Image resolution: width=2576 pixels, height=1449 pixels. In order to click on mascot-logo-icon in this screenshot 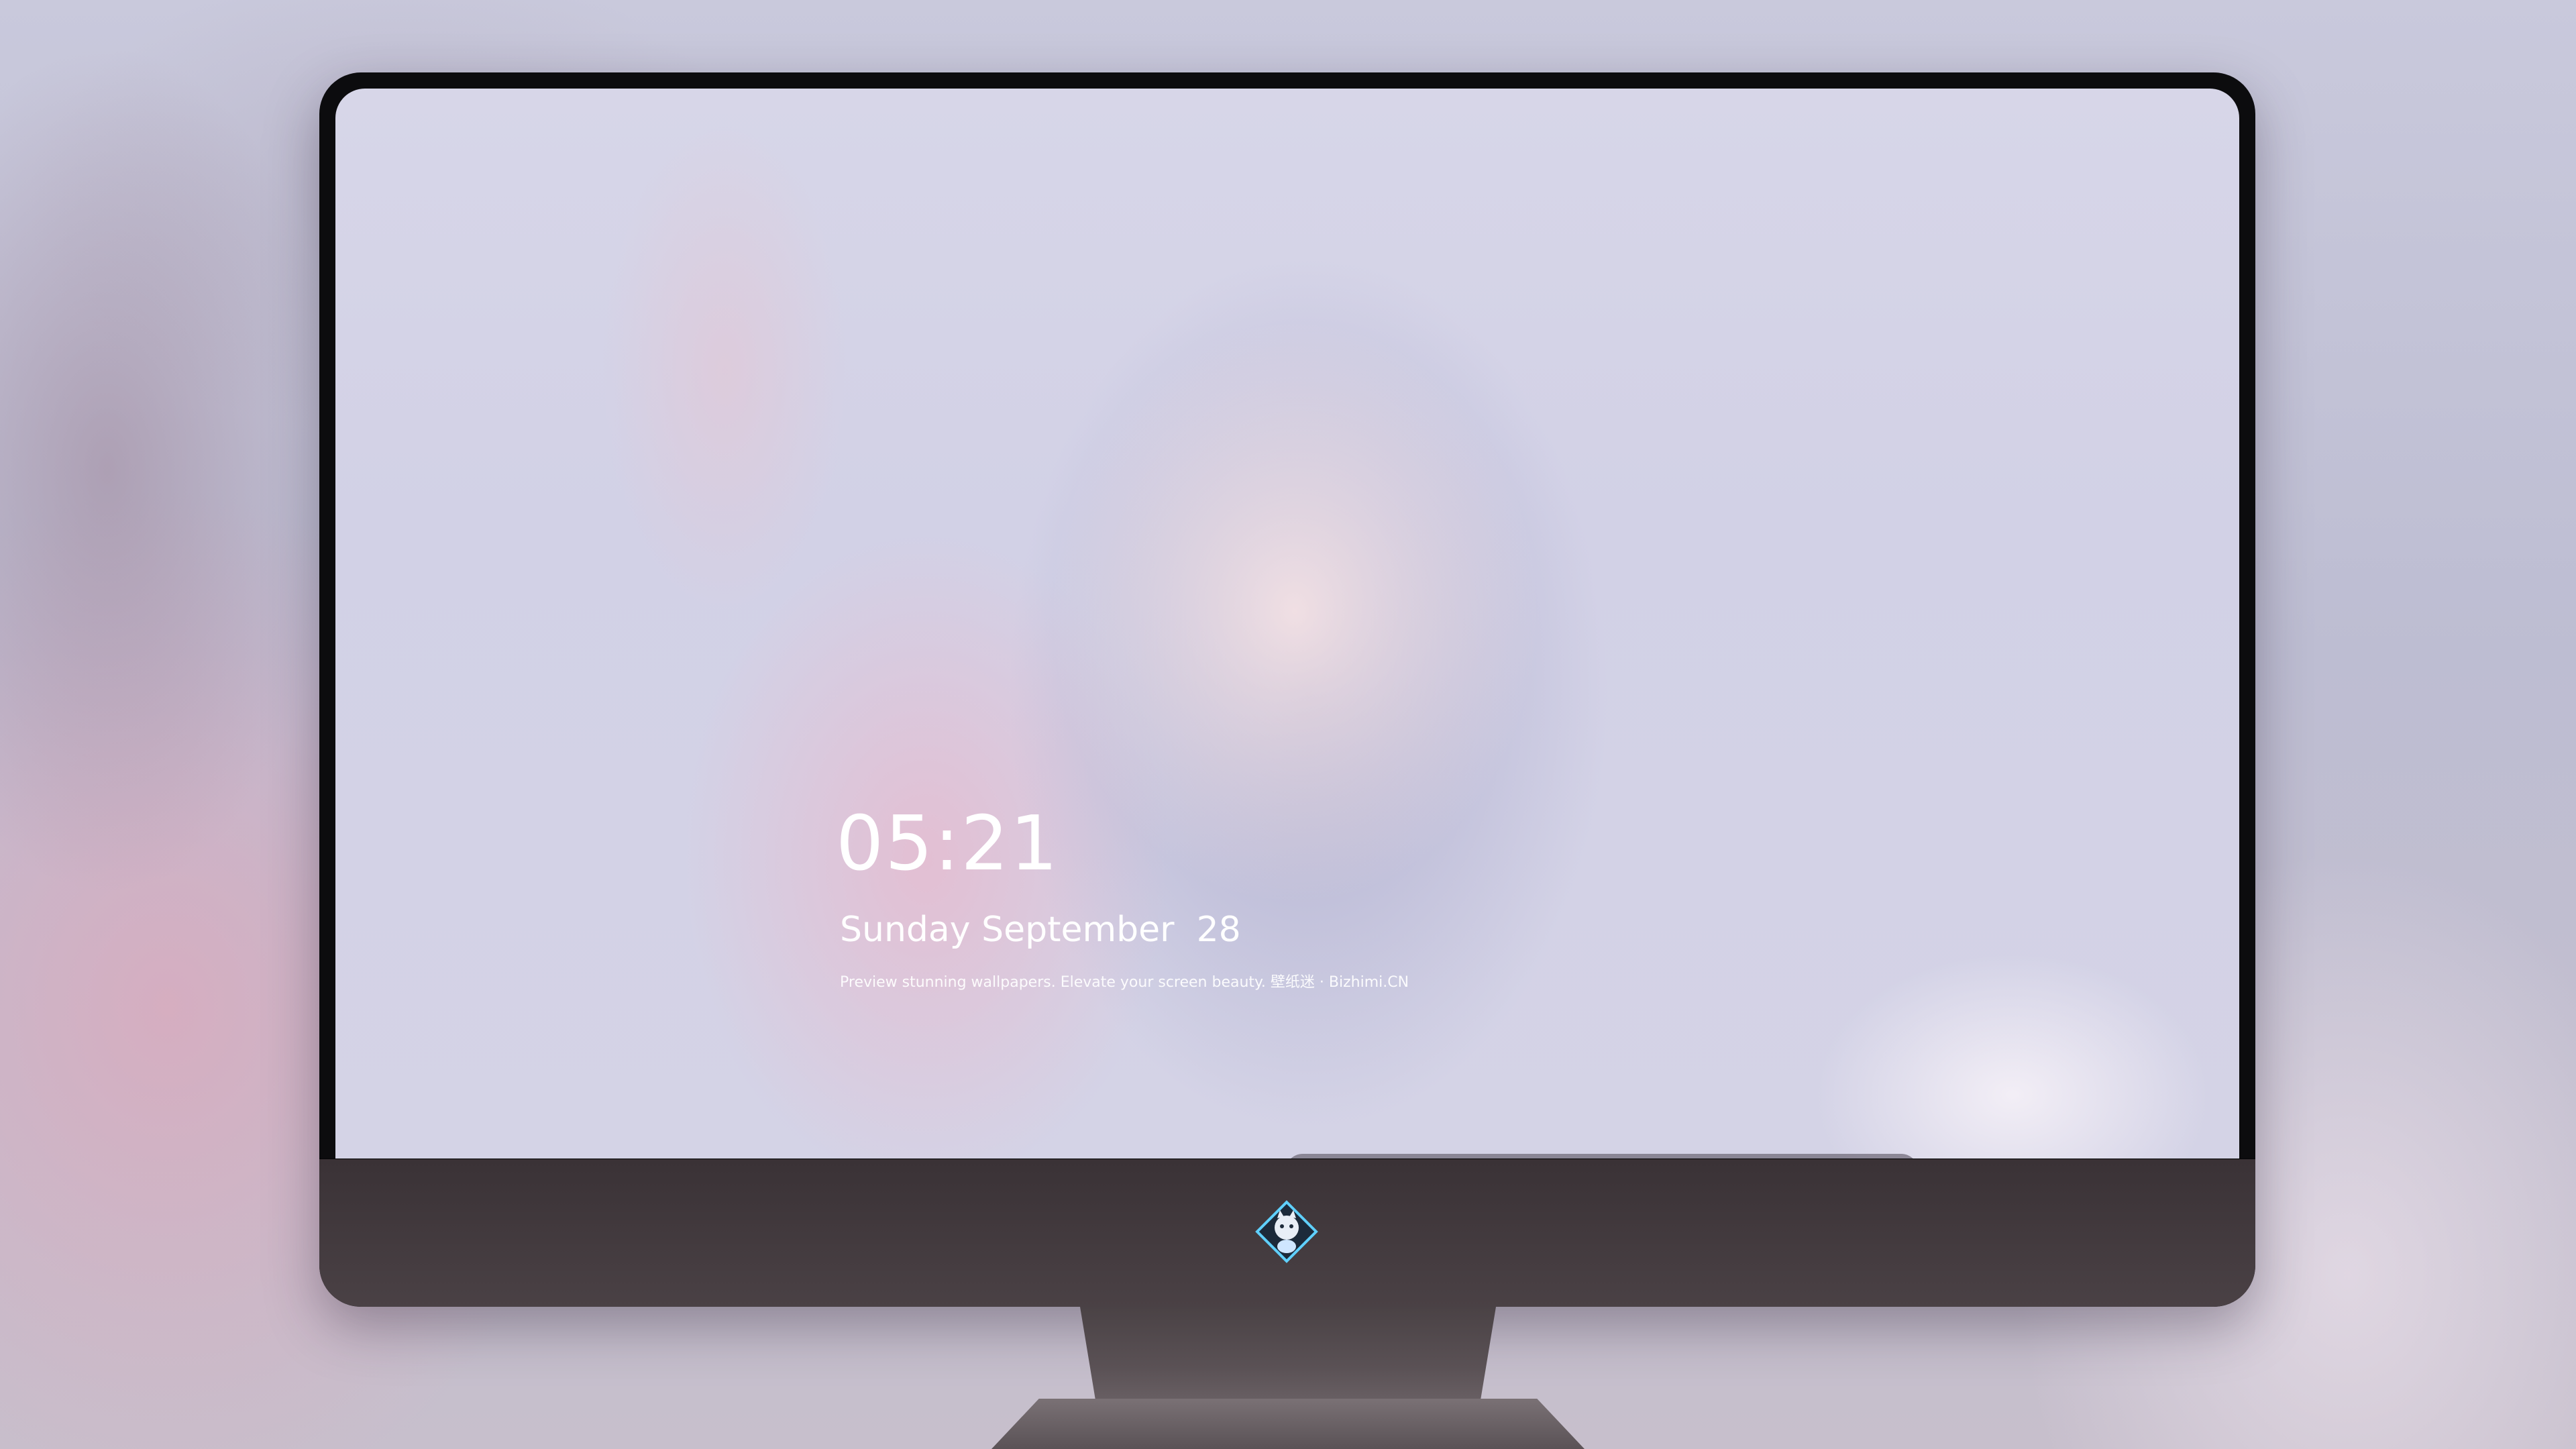, I will do `click(1286, 1231)`.